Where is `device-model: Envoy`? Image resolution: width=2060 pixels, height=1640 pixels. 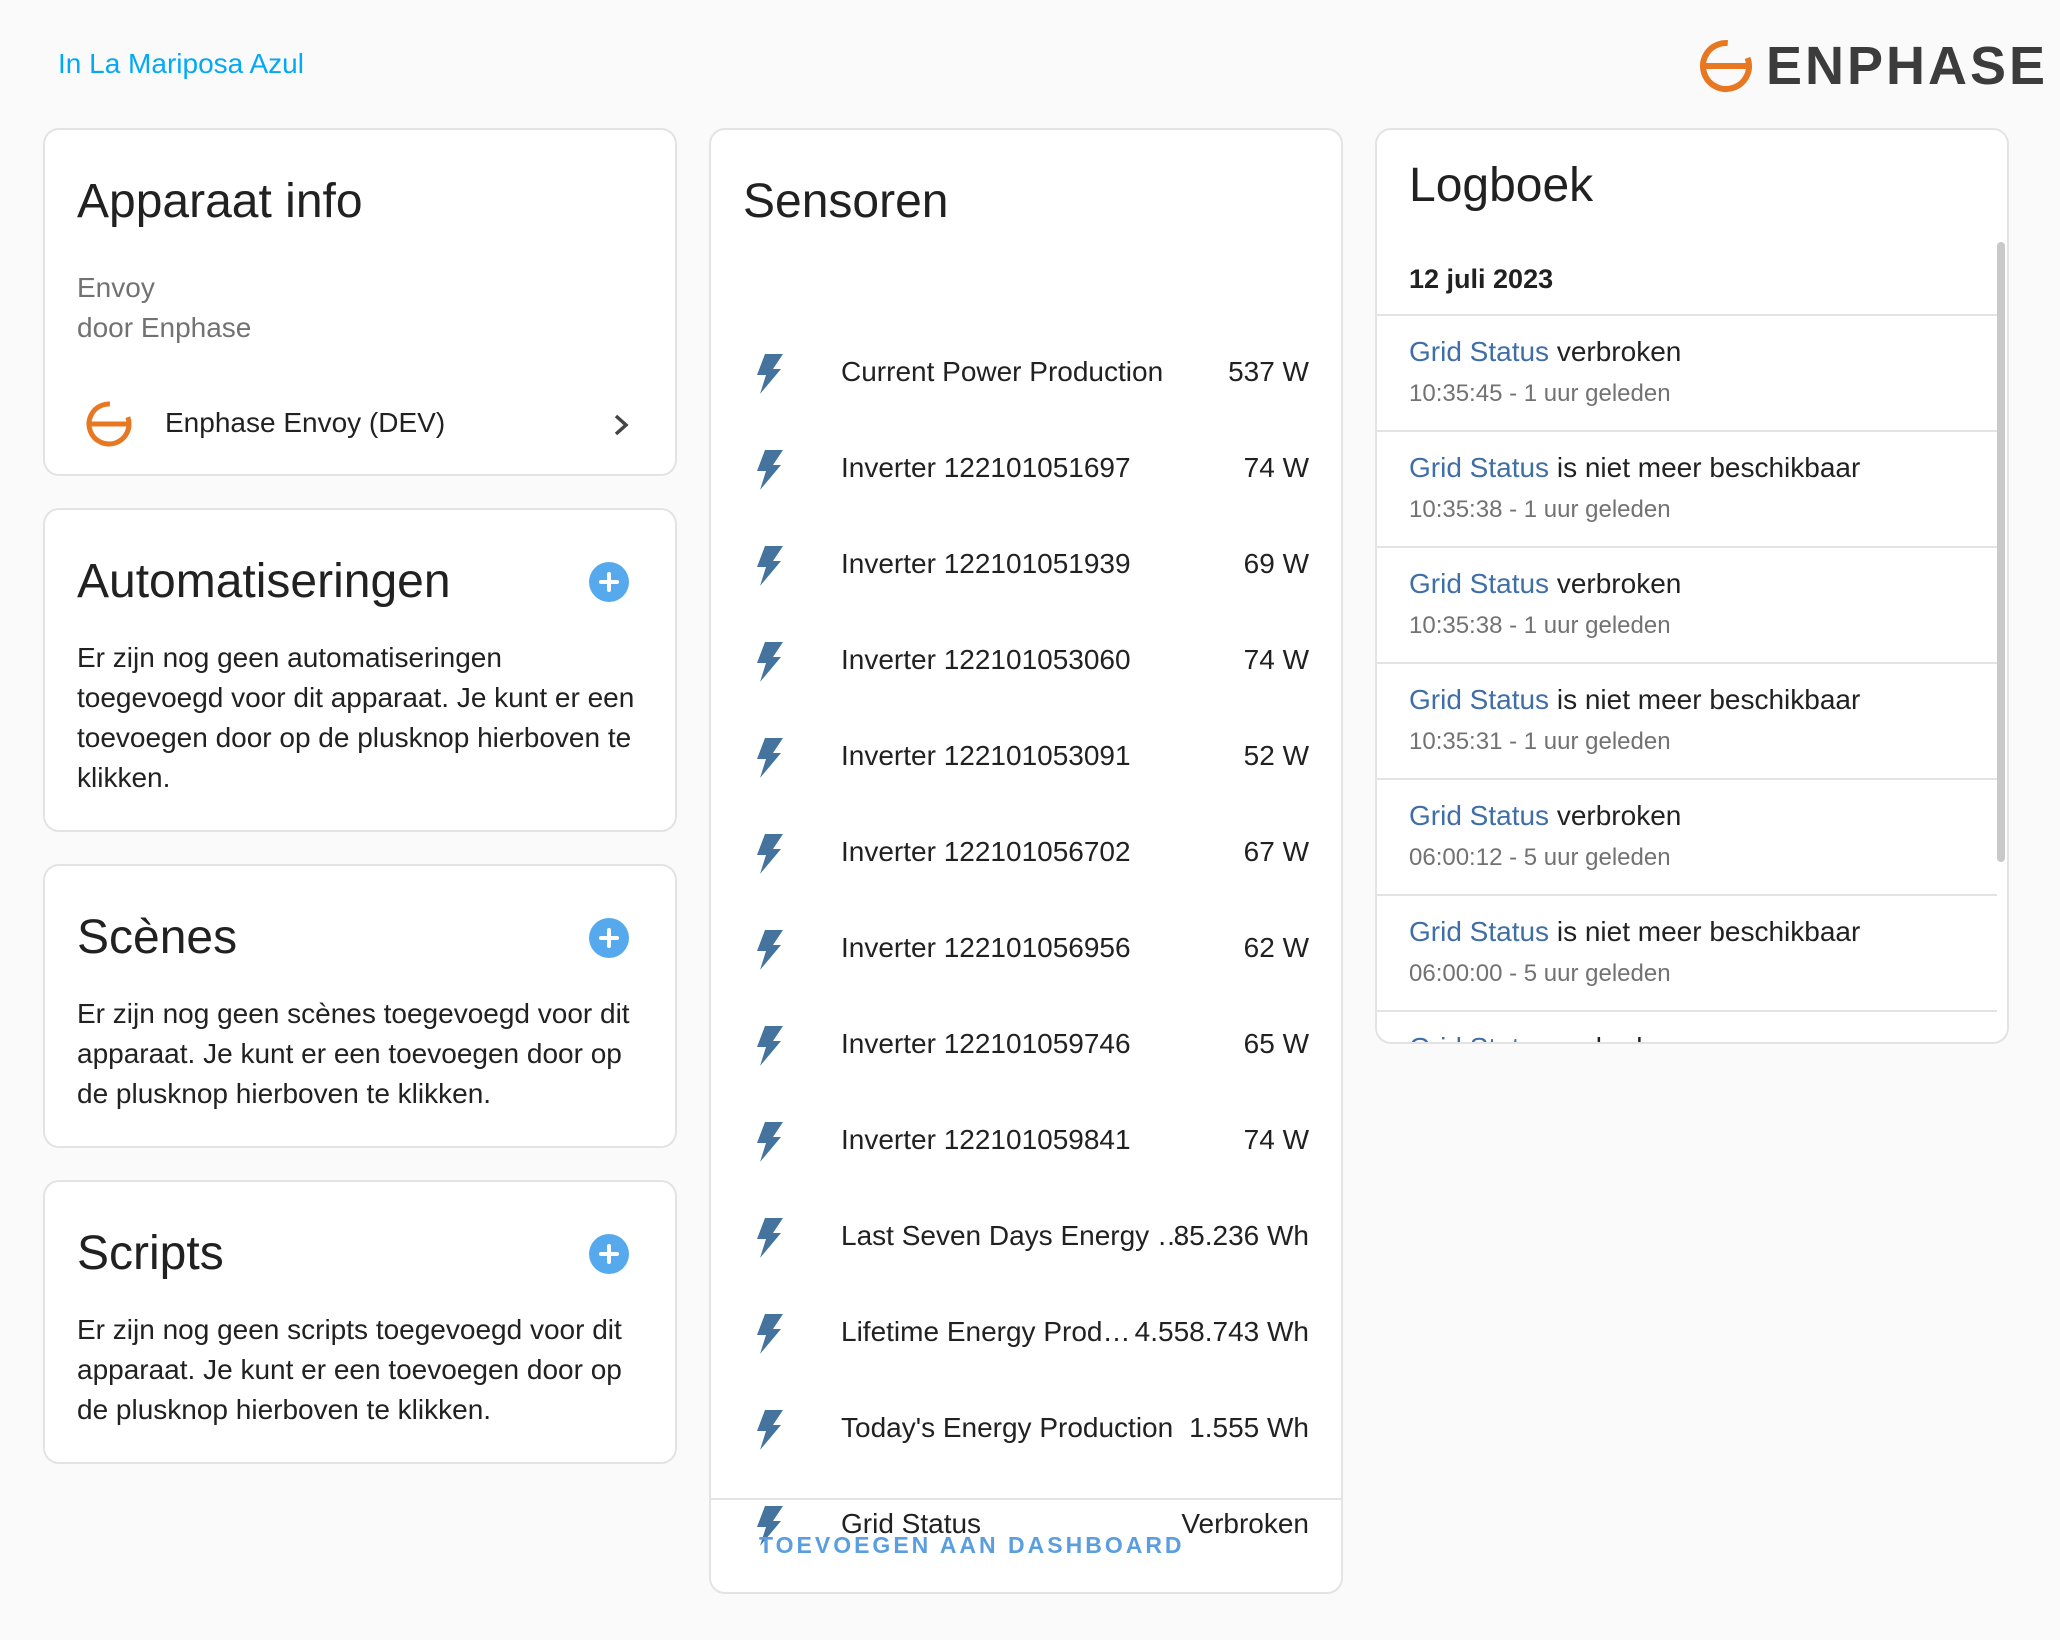 device-model: Envoy is located at coordinates (116, 287).